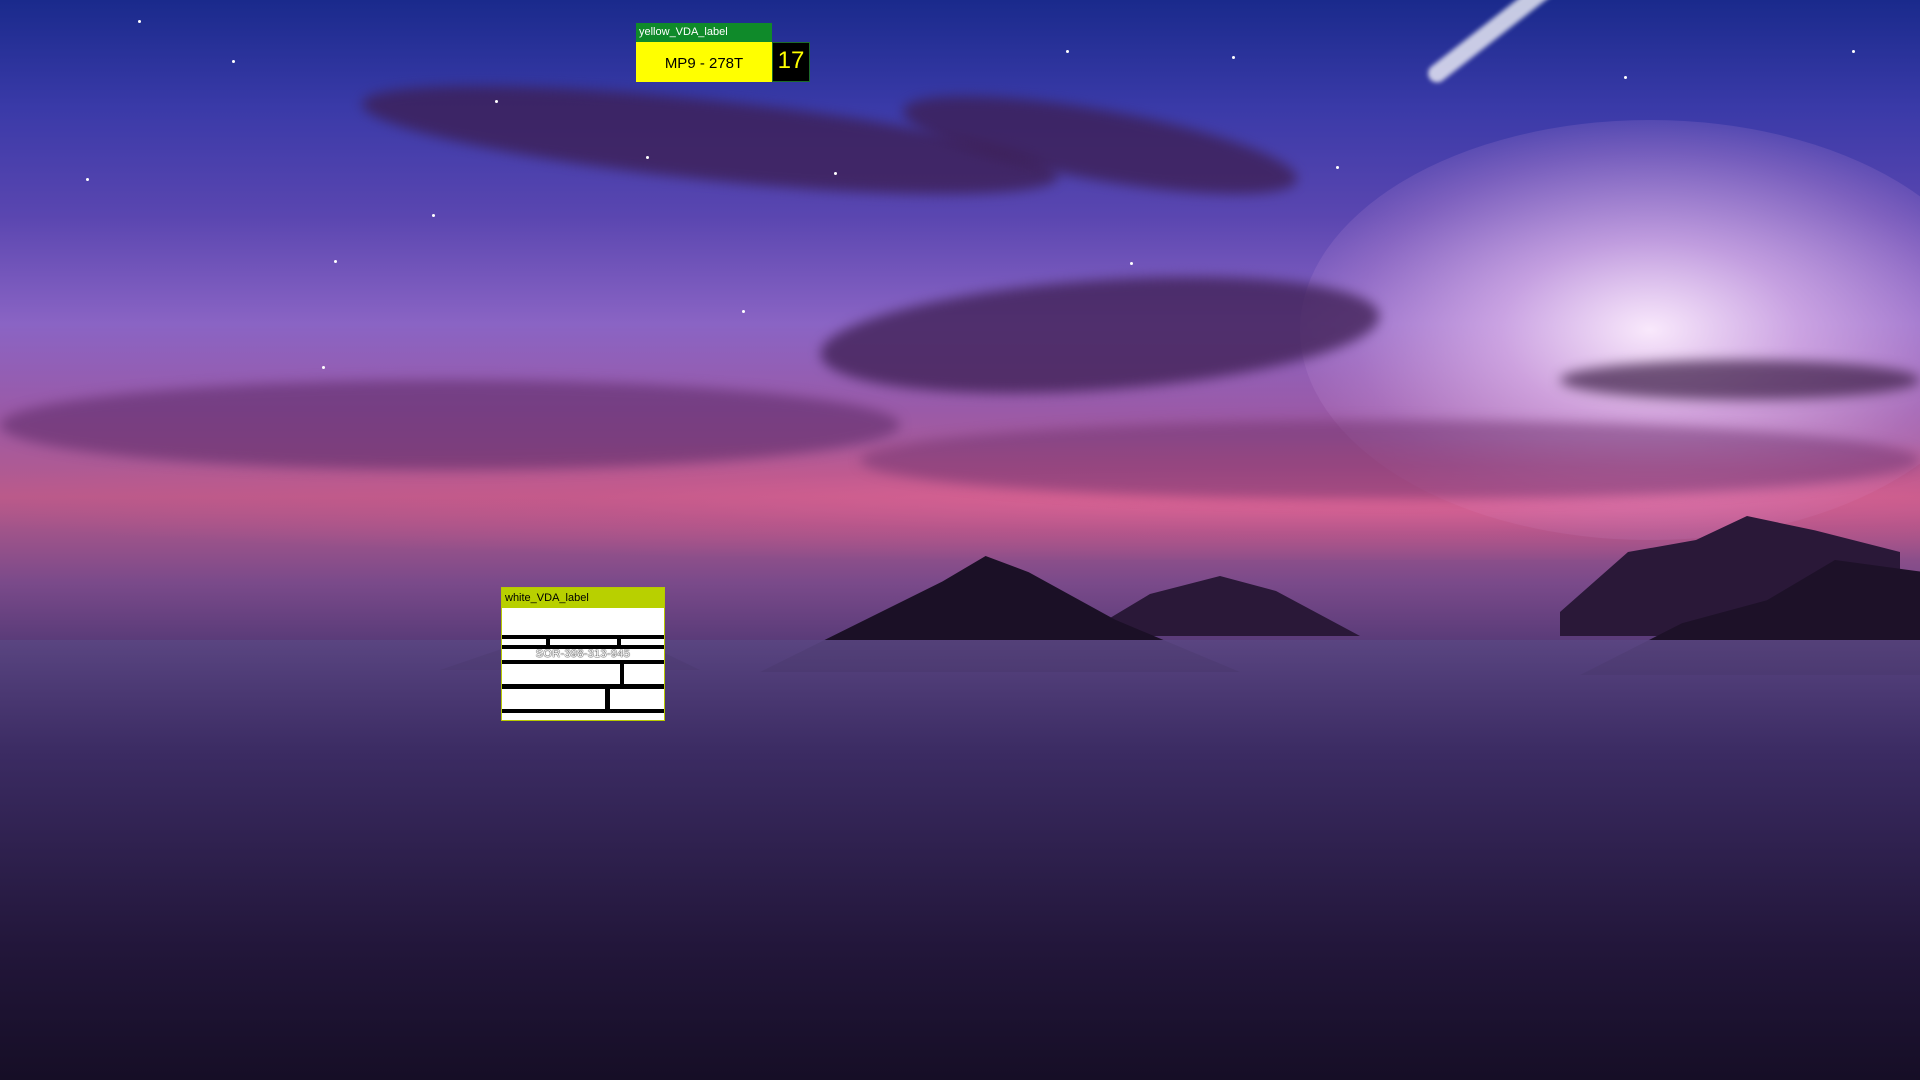 The image size is (1920, 1080). Describe the element at coordinates (704, 32) in the screenshot. I see `yellow-label-title: yellow_VDA_label` at that location.